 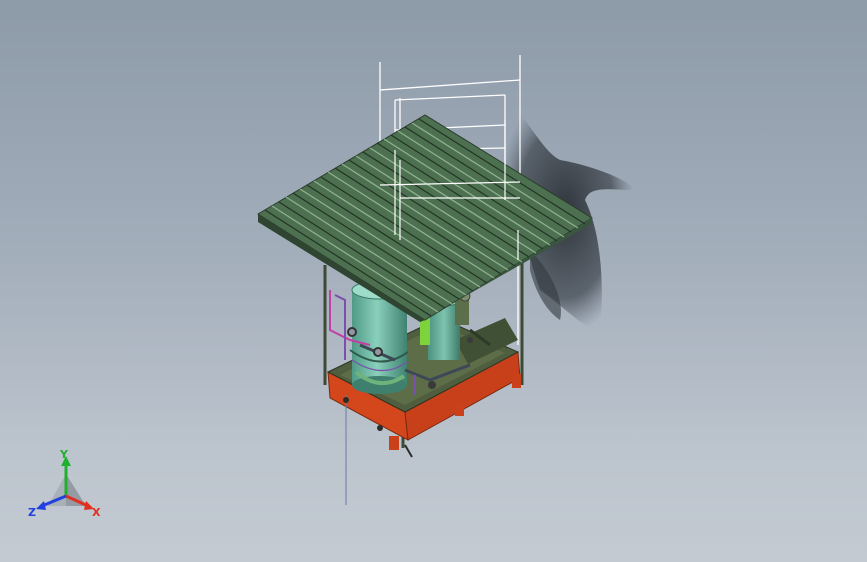 What do you see at coordinates (41, 505) in the screenshot?
I see `triad-z-arrow` at bounding box center [41, 505].